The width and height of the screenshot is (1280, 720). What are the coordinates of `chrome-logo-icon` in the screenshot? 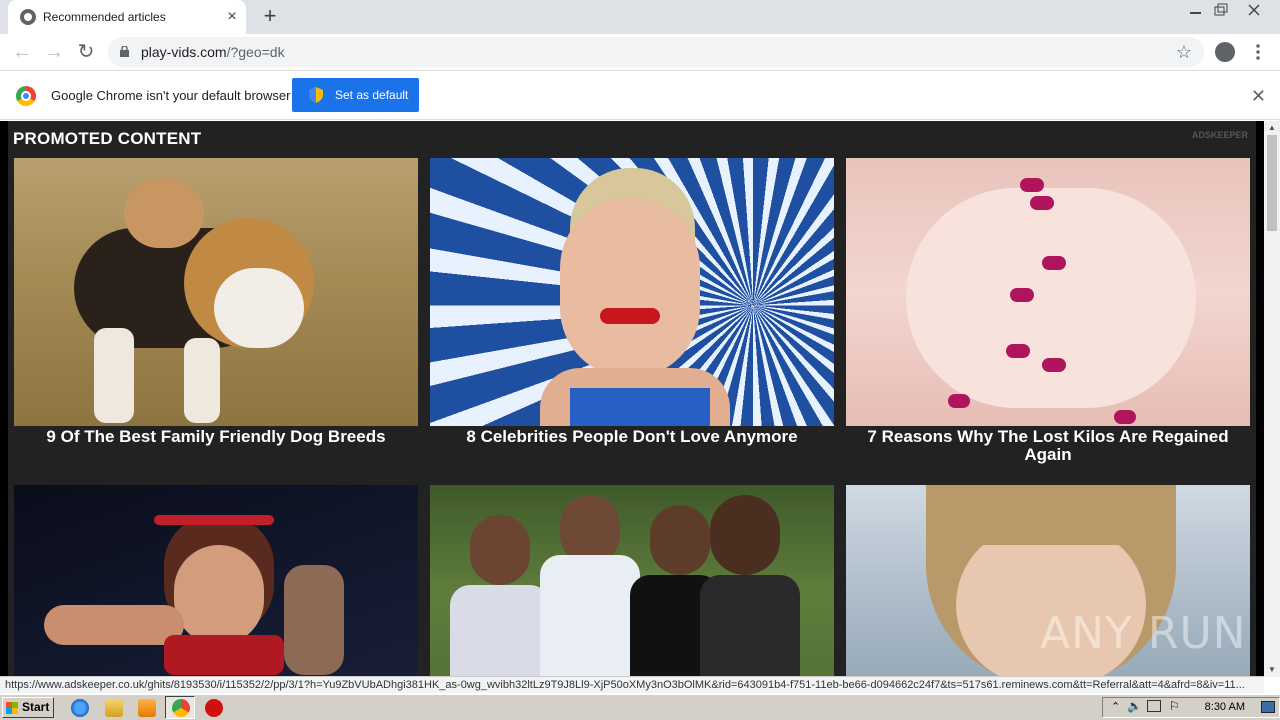 It's located at (26, 96).